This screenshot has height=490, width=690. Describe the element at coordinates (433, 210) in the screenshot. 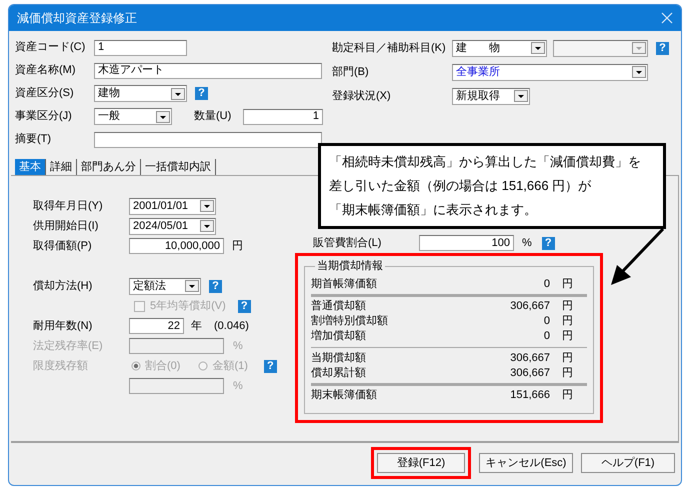

I see `callout-text: 「期末帳簿価額」に表示されます。` at that location.